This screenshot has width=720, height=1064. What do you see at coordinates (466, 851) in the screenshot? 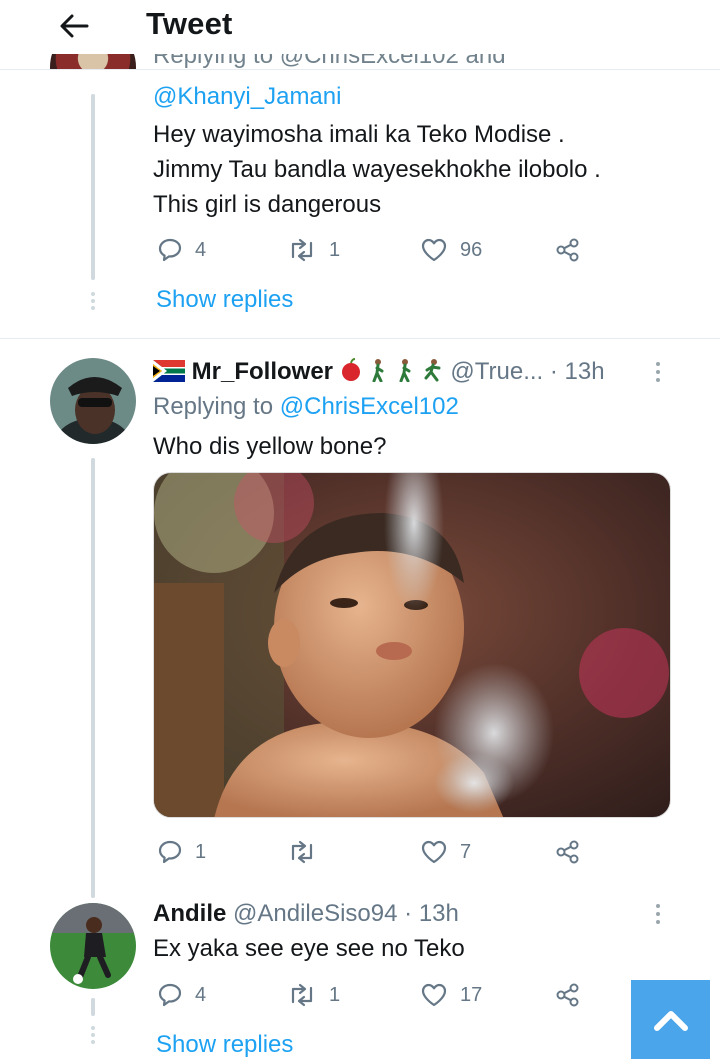
I see `like-count: 7` at bounding box center [466, 851].